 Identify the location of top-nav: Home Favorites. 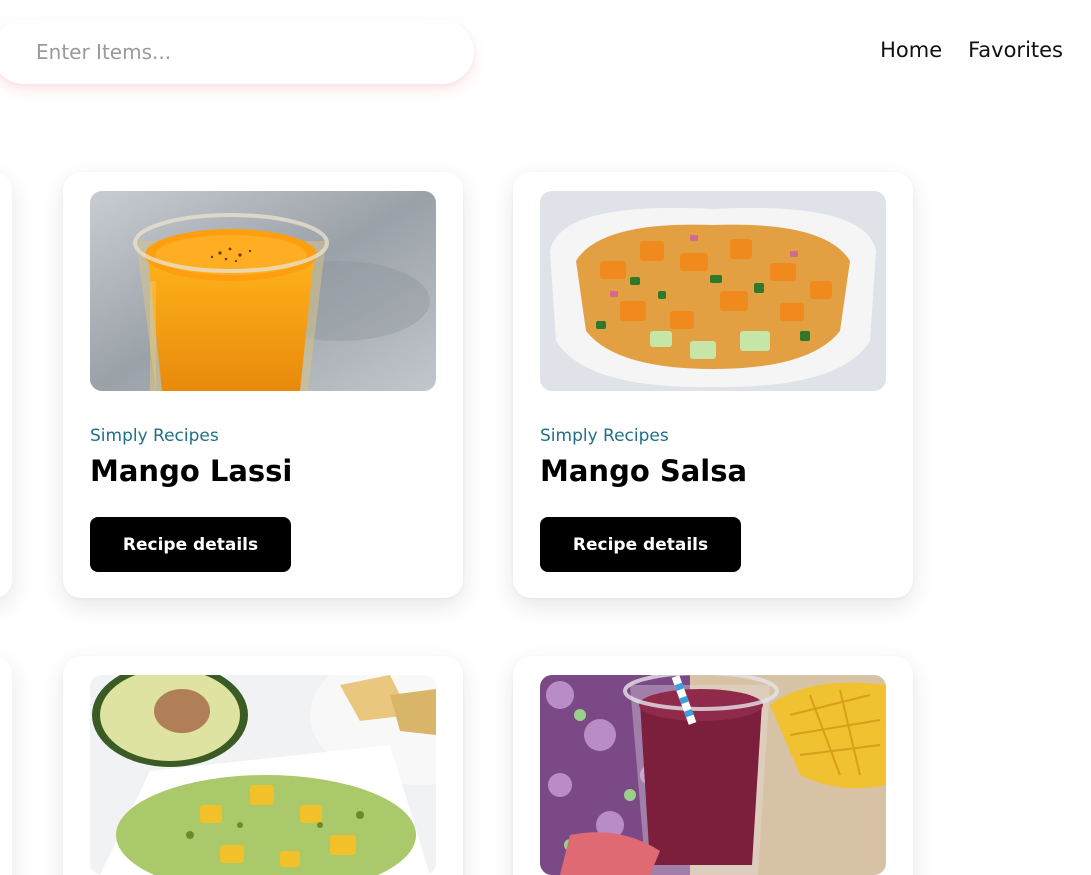
(971, 50).